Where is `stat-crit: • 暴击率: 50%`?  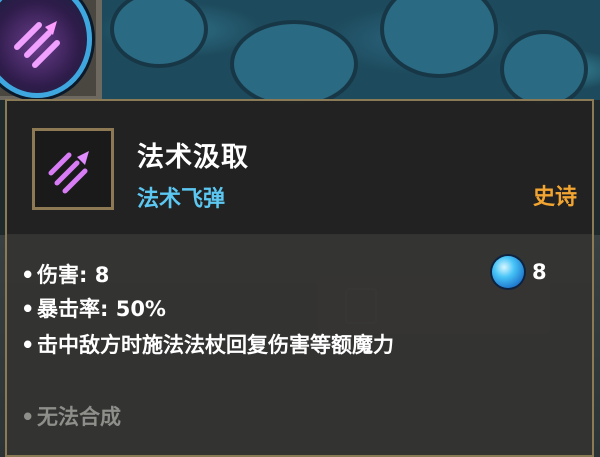
stat-crit: • 暴击率: 50% is located at coordinates (93, 309).